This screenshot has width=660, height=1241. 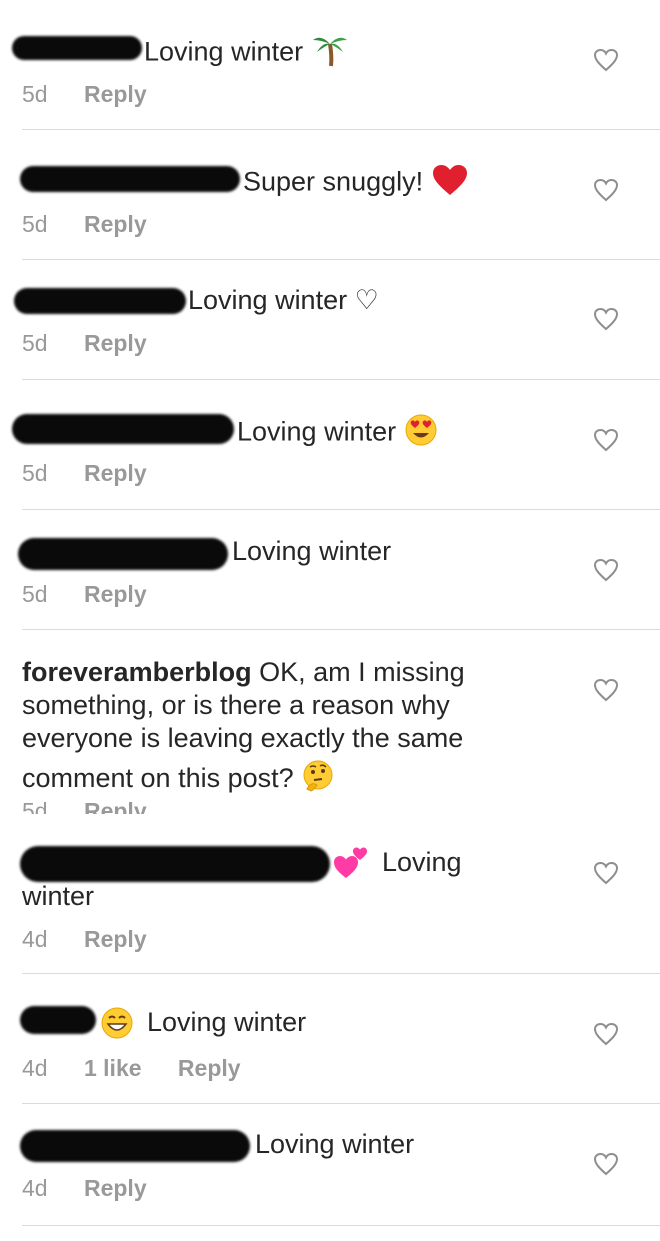 I want to click on comment-body: Loving winter ♡, so click(x=283, y=300).